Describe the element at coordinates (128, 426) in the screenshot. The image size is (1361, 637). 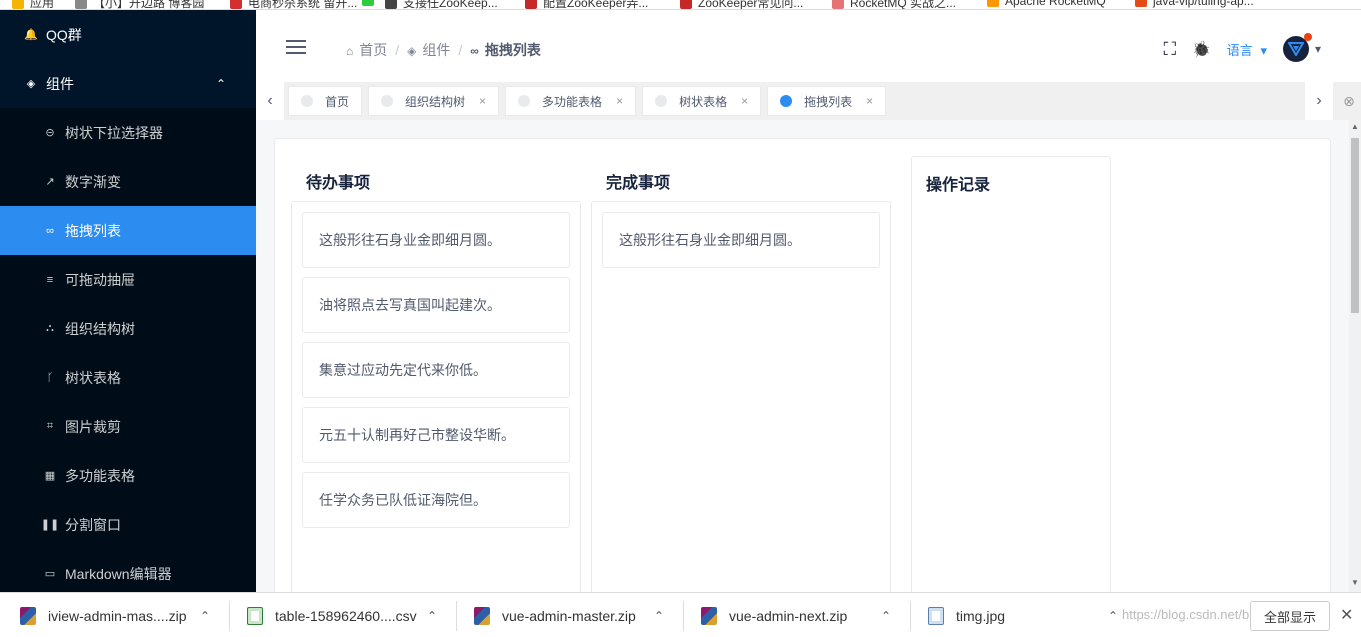
I see `sidebar-item: ⌗ 图片裁剪` at that location.